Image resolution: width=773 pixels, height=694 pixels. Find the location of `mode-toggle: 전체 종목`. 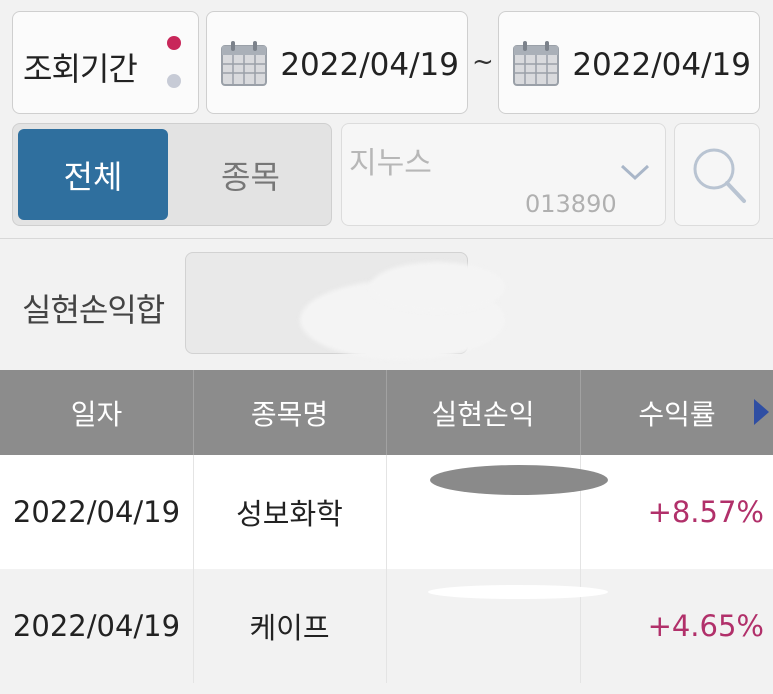

mode-toggle: 전체 종목 is located at coordinates (172, 174).